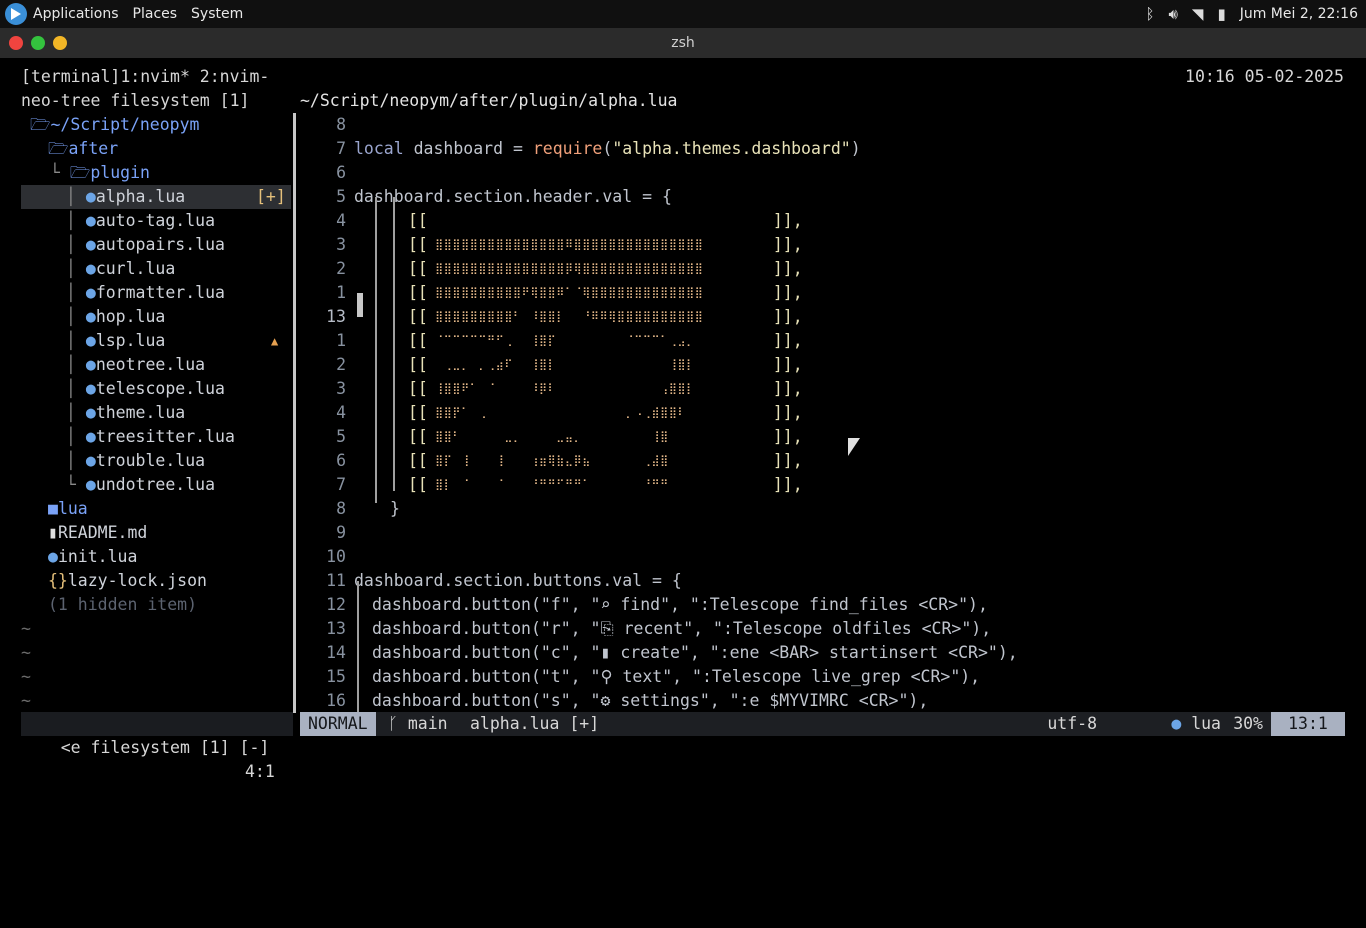 The height and width of the screenshot is (928, 1366). Describe the element at coordinates (135, 365) in the screenshot. I see `tree-file-item: │ ●neotree.lua` at that location.